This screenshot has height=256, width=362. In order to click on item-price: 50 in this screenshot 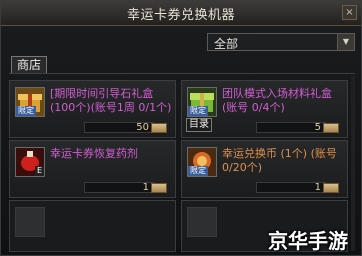, I will do `click(151, 127)`.